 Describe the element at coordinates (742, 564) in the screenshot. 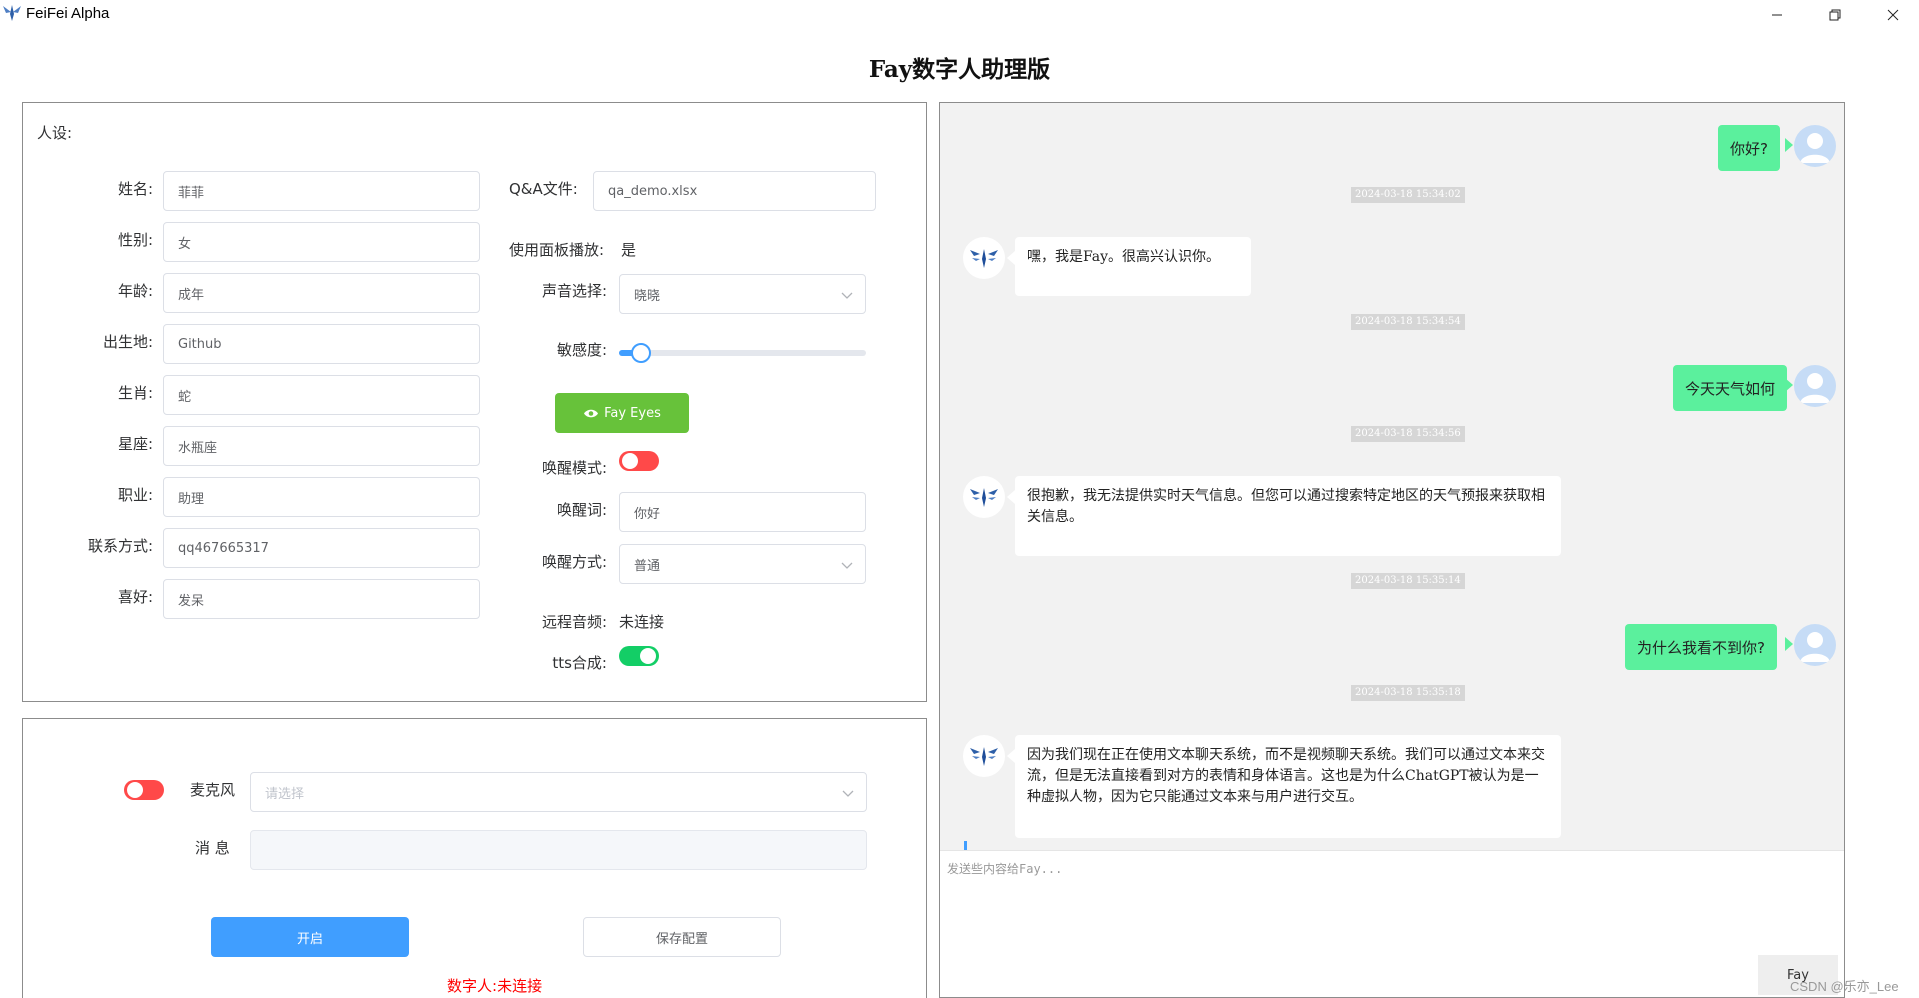

I see `wake-method-select: 普通` at that location.